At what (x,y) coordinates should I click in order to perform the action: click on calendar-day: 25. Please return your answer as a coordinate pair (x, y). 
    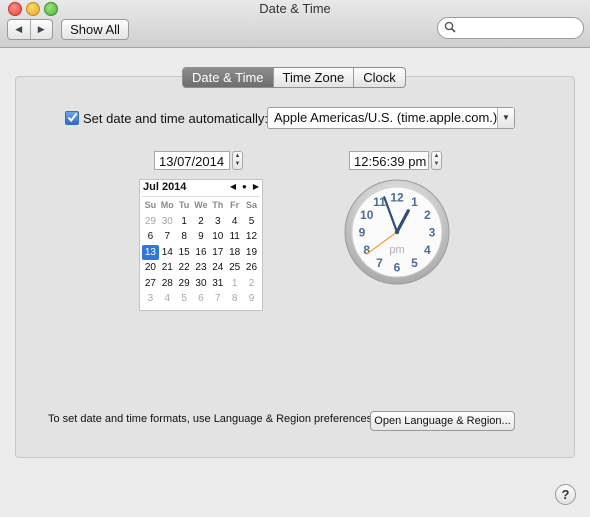
    Looking at the image, I should click on (234, 268).